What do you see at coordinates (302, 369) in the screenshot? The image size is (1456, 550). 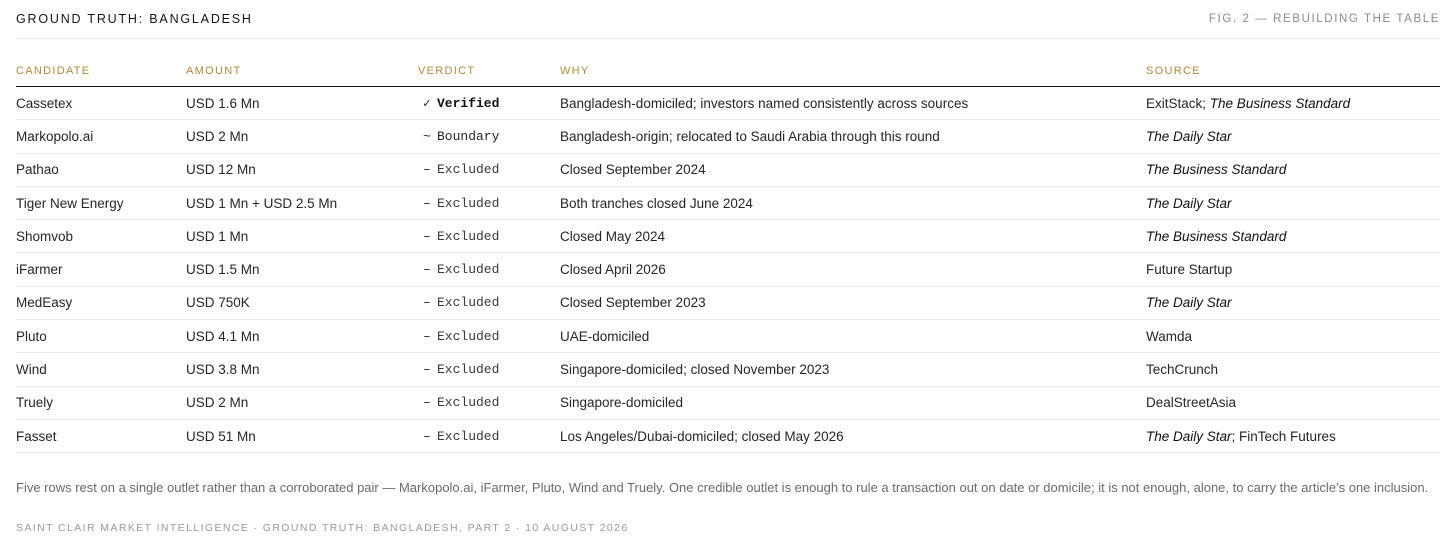 I see `cell-amount: USD 3.8 Mn` at bounding box center [302, 369].